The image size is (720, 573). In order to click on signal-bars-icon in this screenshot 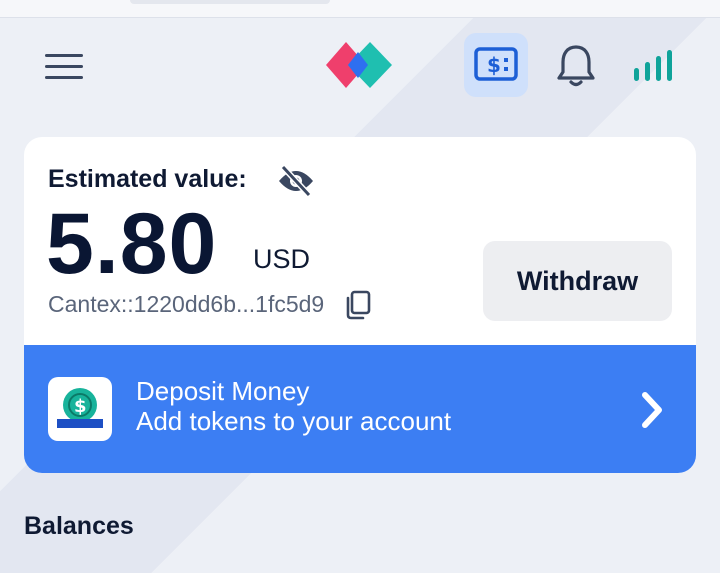, I will do `click(655, 65)`.